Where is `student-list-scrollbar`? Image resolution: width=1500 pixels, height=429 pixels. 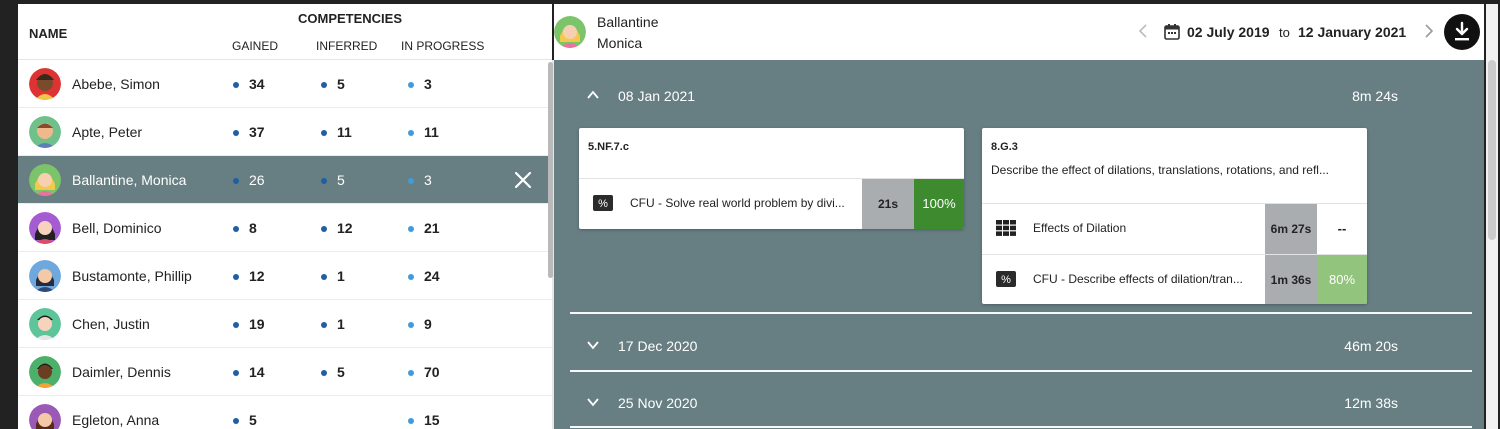 student-list-scrollbar is located at coordinates (550, 170).